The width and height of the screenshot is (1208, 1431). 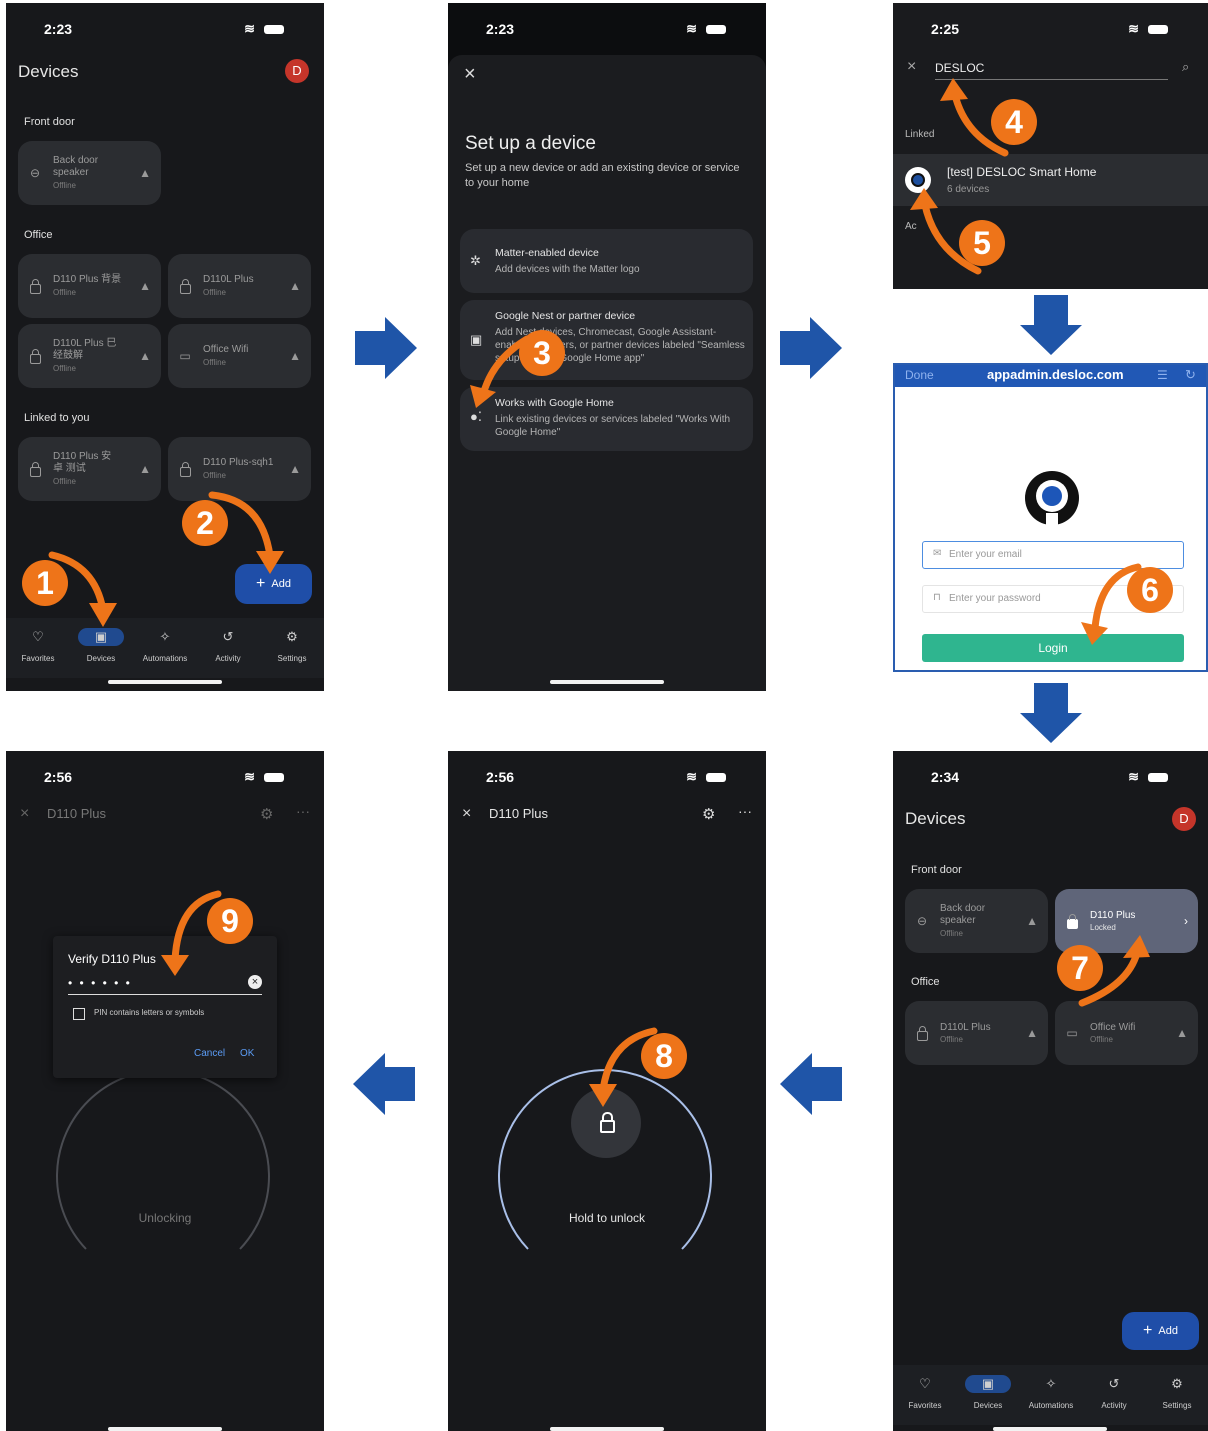 I want to click on ok-button: OK, so click(x=247, y=1053).